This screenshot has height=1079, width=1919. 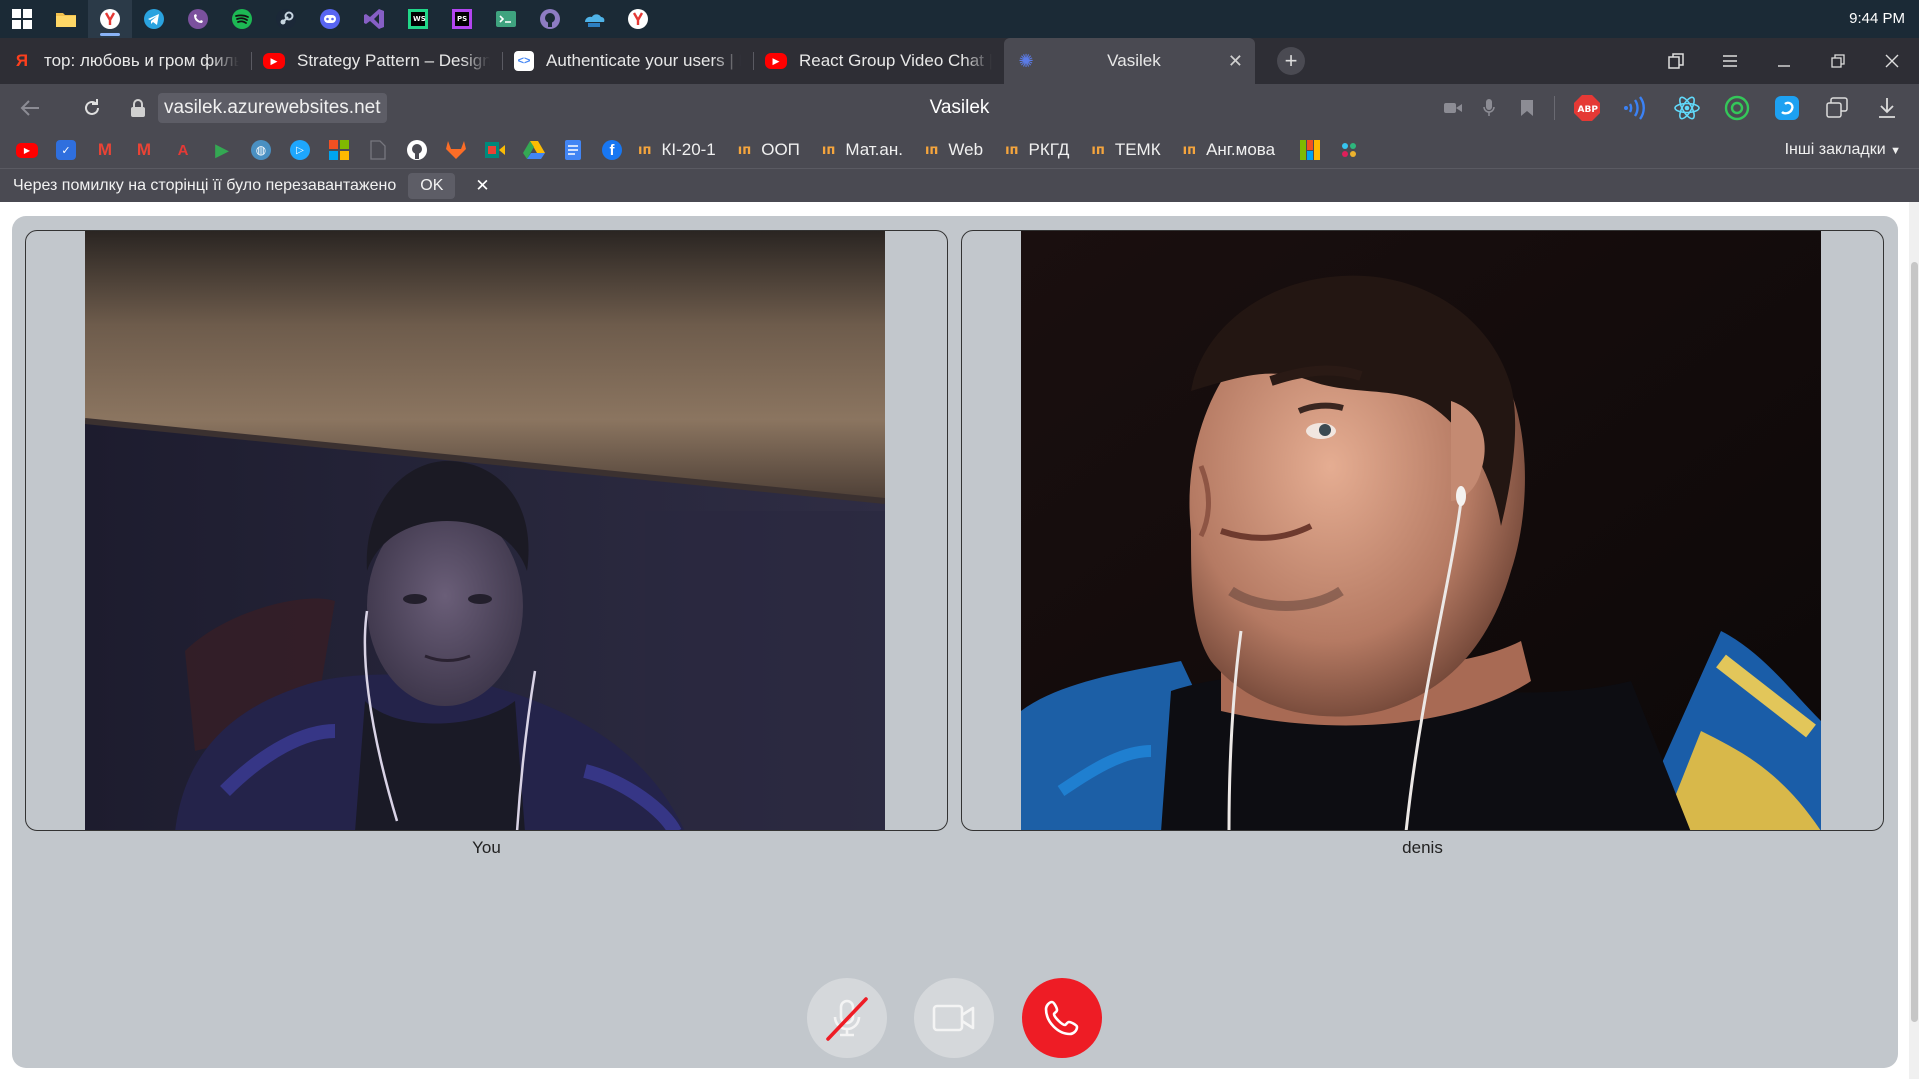 What do you see at coordinates (154, 19) in the screenshot?
I see `telegram-icon` at bounding box center [154, 19].